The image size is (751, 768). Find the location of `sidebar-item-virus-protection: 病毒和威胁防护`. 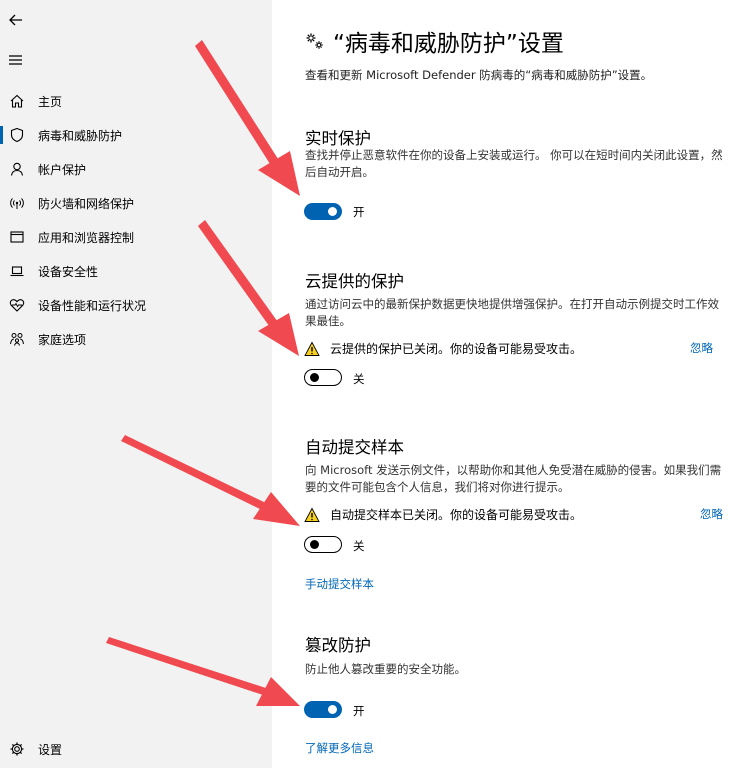

sidebar-item-virus-protection: 病毒和威胁防护 is located at coordinates (136, 135).